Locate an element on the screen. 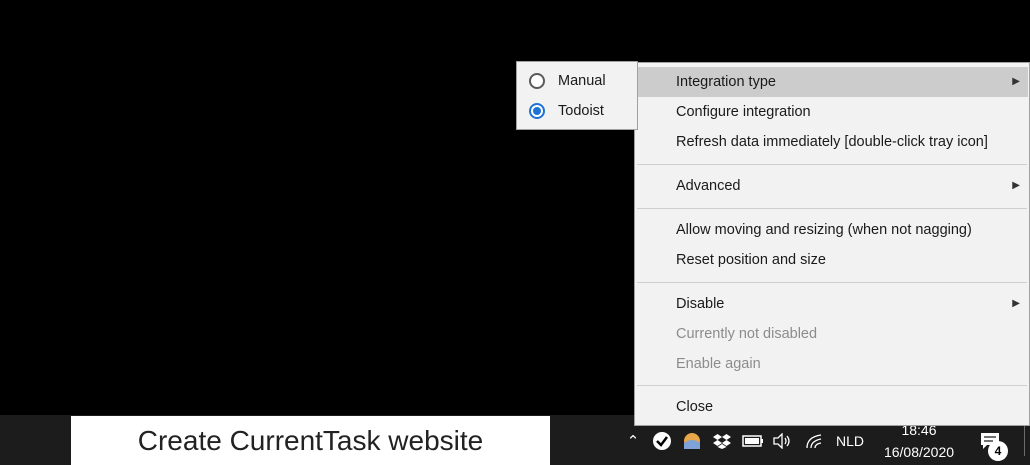 The width and height of the screenshot is (1030, 465). current-task-title: Create CurrentTask website is located at coordinates (310, 440).